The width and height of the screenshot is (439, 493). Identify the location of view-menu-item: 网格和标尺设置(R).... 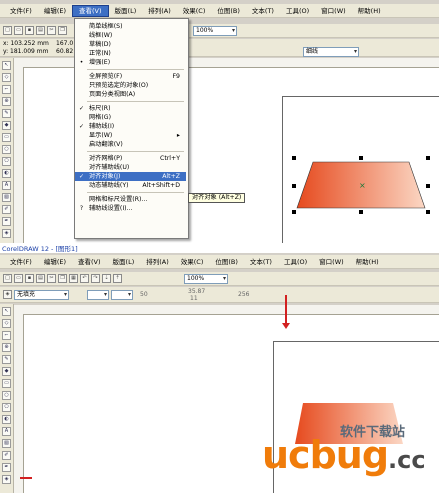
(130, 199).